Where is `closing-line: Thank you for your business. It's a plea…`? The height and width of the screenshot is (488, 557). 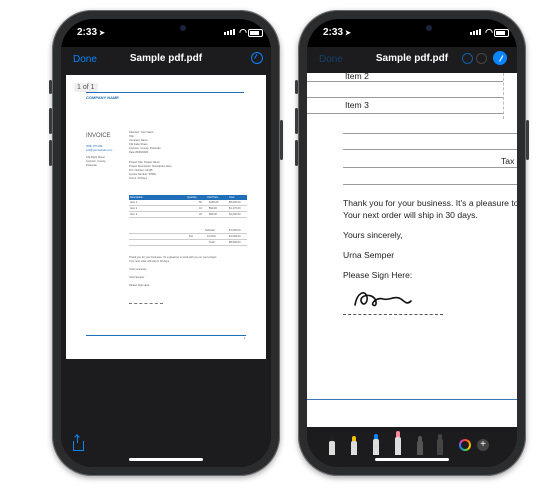
closing-line: Thank you for your business. It's a plea… is located at coordinates (173, 257).